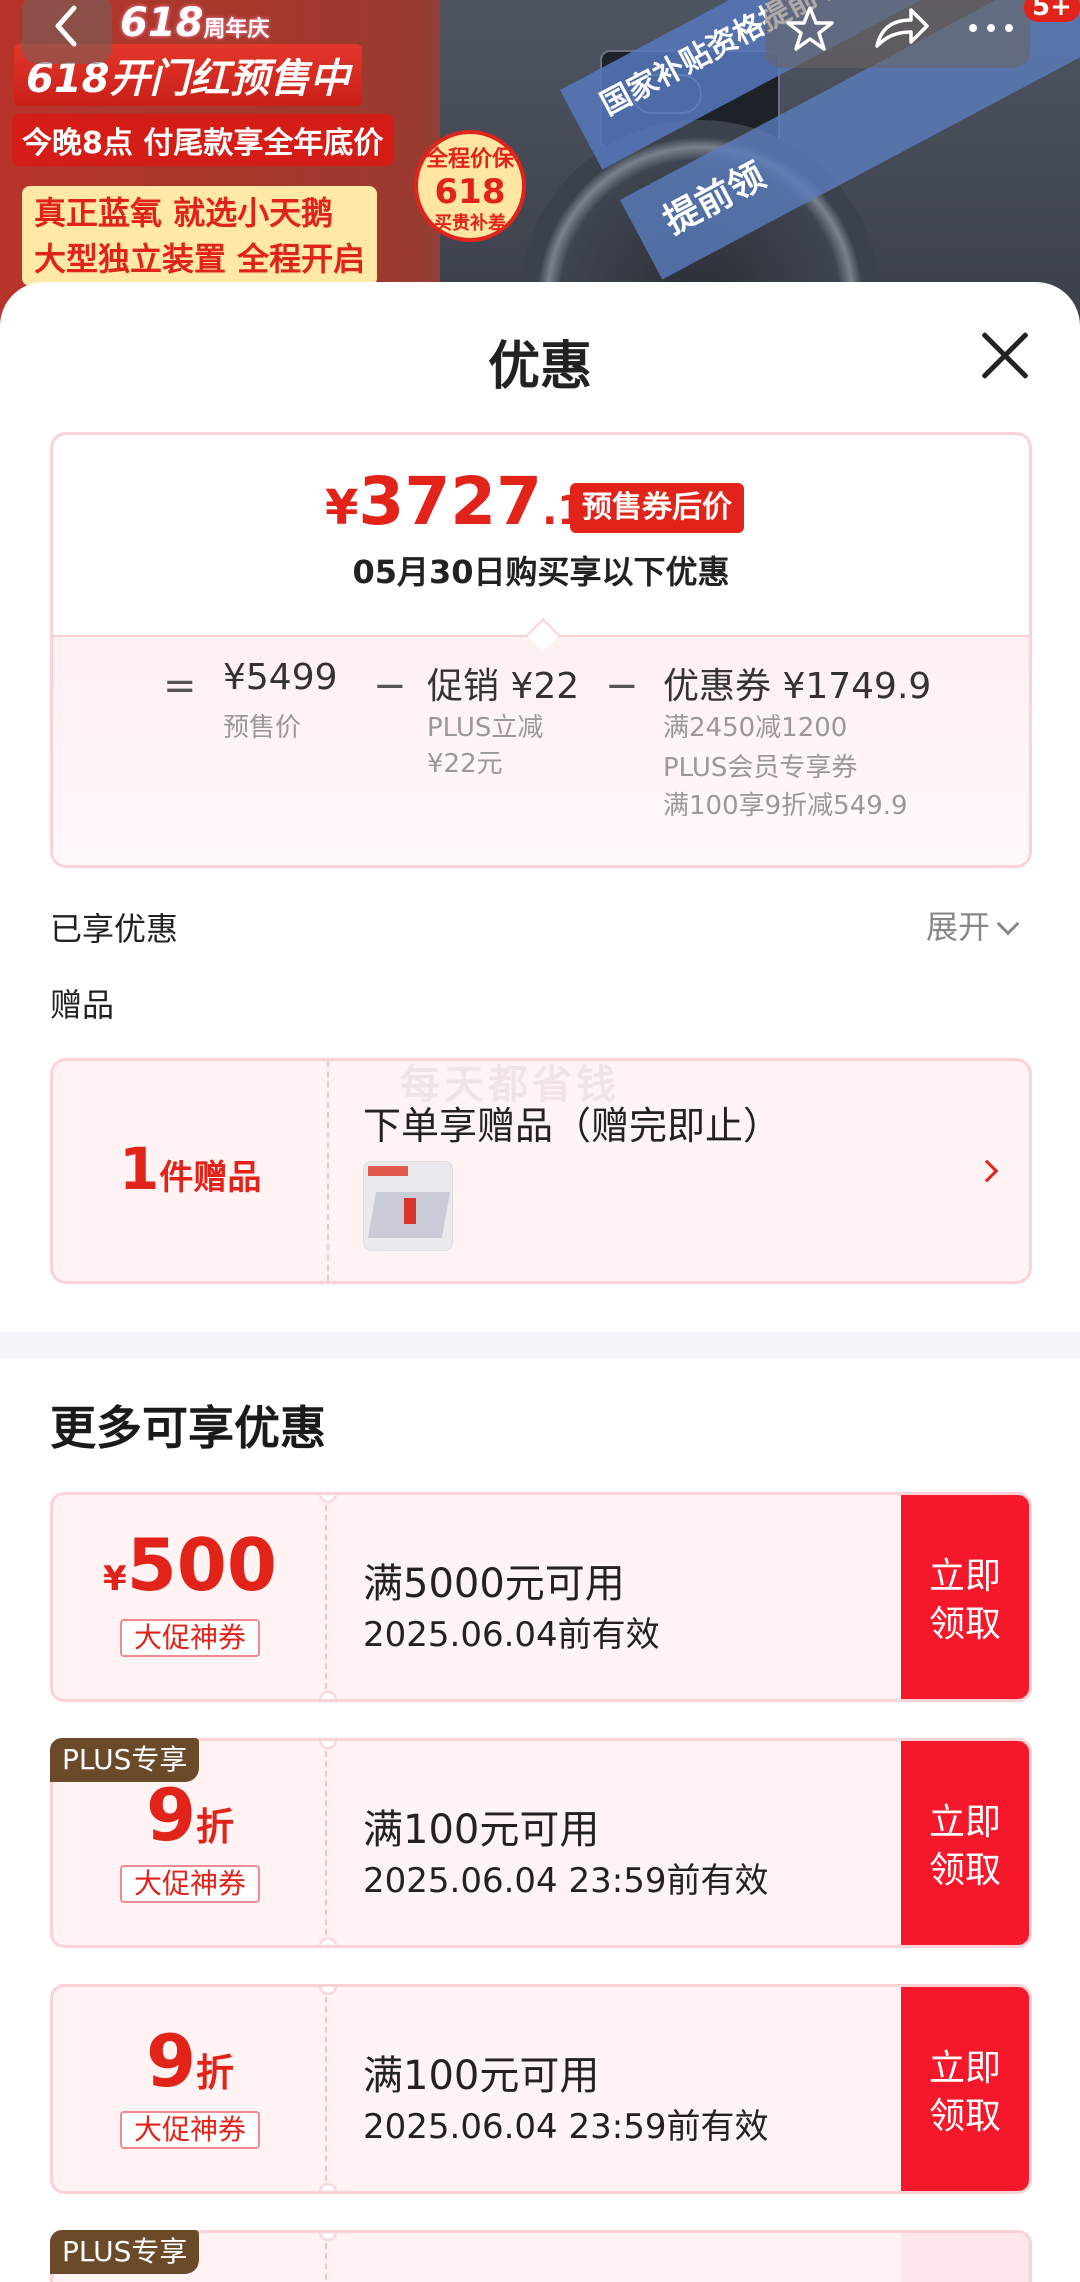 The height and width of the screenshot is (2282, 1080). What do you see at coordinates (465, 764) in the screenshot?
I see `promo-sub: ¥22元` at bounding box center [465, 764].